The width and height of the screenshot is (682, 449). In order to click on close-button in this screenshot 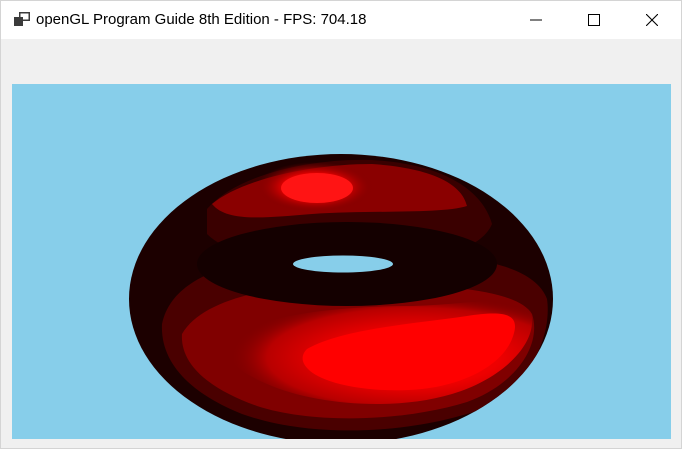, I will do `click(652, 20)`.